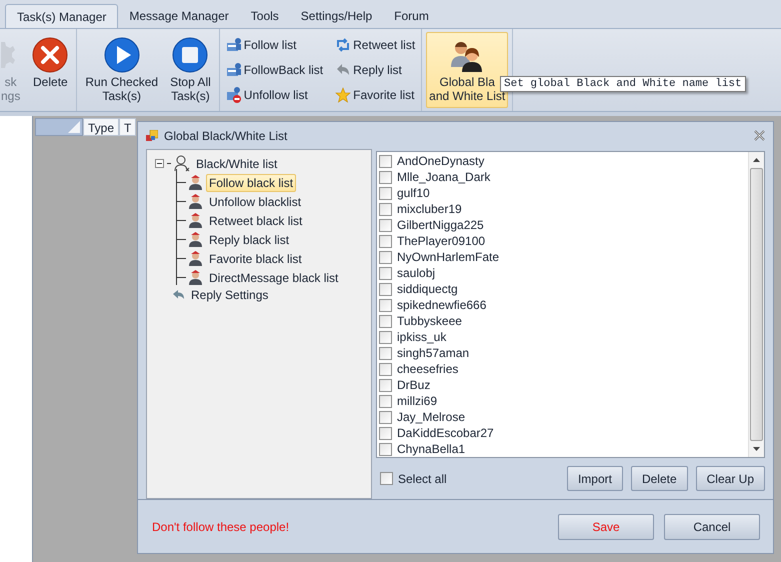 Image resolution: width=781 pixels, height=562 pixels. What do you see at coordinates (440, 225) in the screenshot?
I see `list-item: GilbertNigga225` at bounding box center [440, 225].